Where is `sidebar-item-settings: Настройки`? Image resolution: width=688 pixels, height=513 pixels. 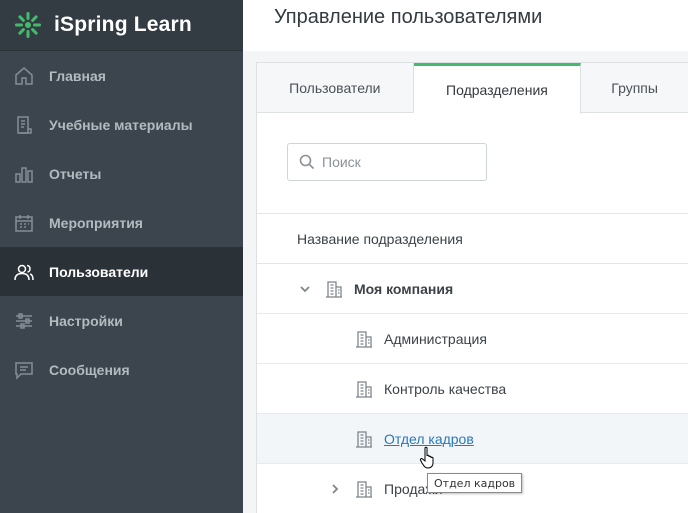 sidebar-item-settings: Настройки is located at coordinates (121, 320).